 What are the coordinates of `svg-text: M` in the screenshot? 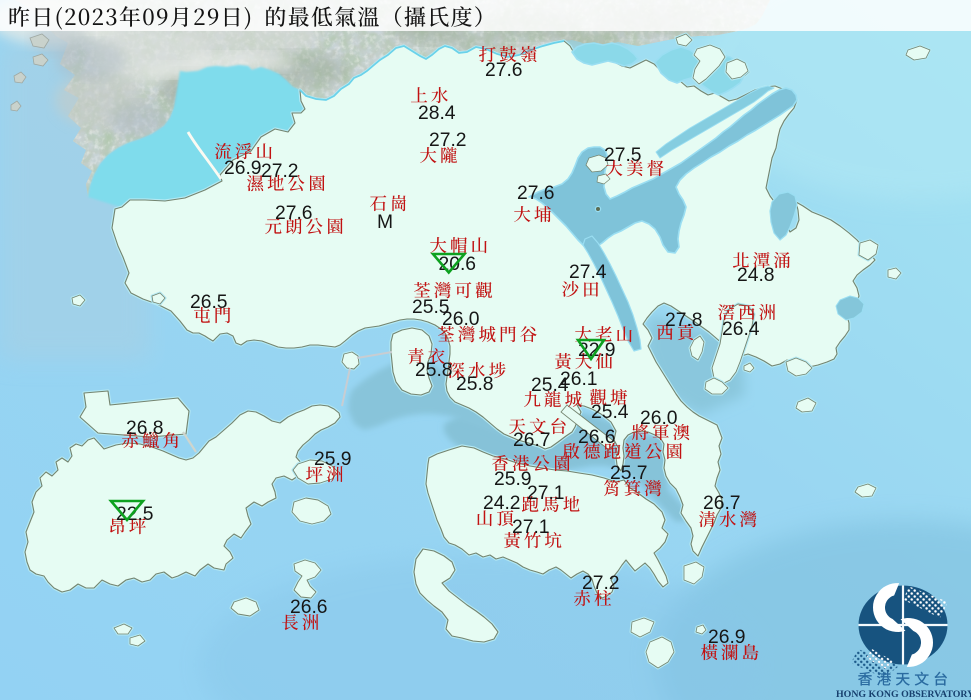 It's located at (385, 222).